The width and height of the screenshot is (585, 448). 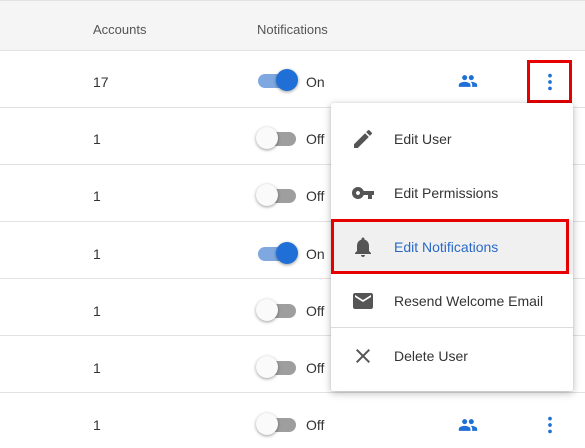 I want to click on menu-item-label: Delete User, so click(x=431, y=356).